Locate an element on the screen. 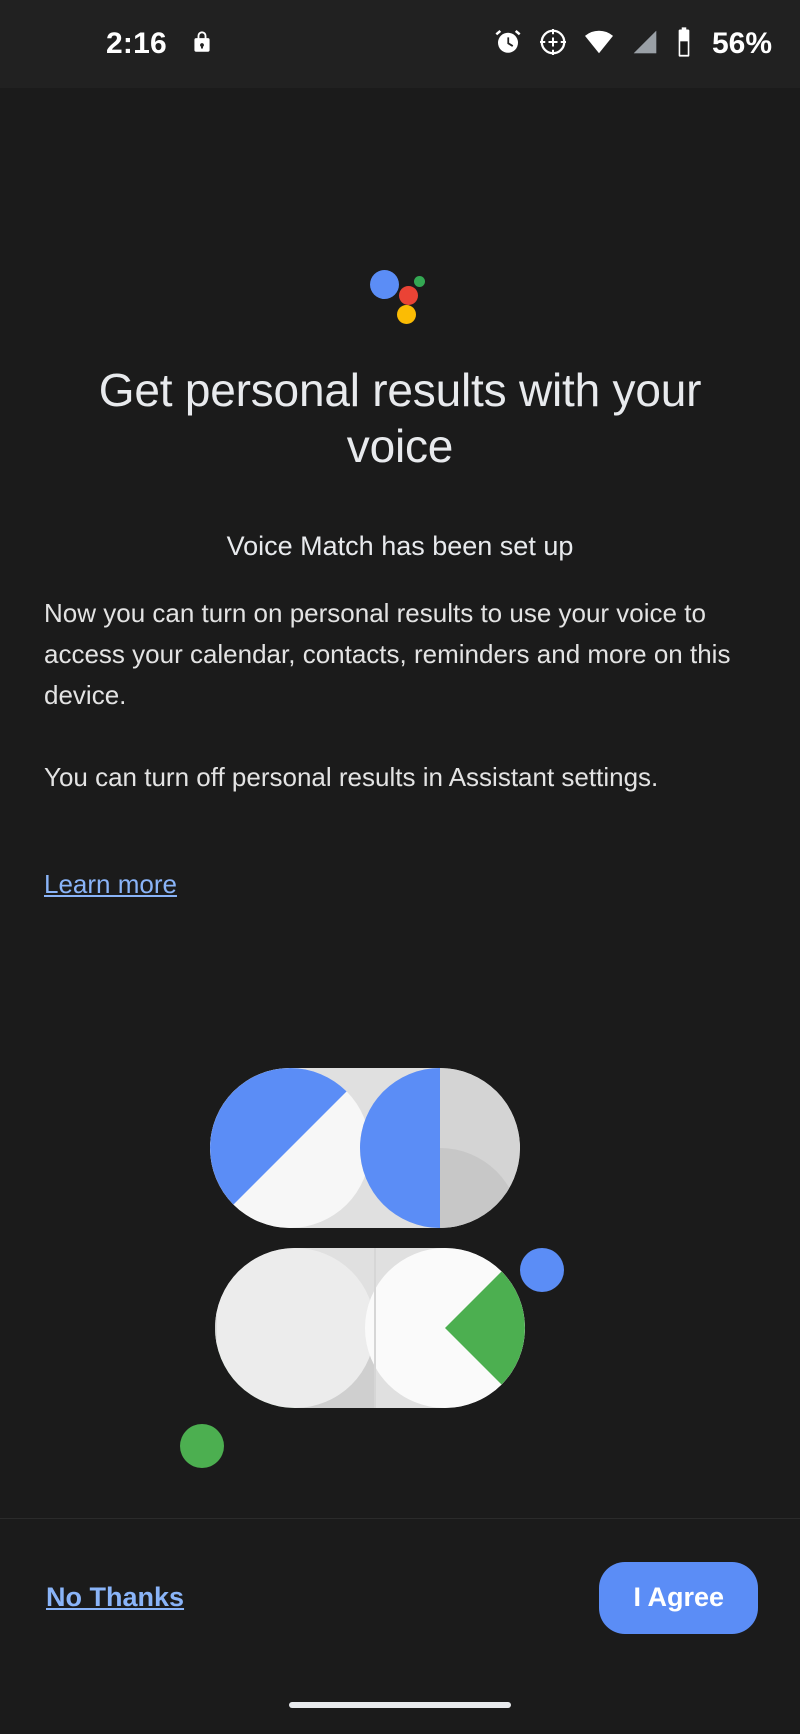  i-agree-button: I Agree is located at coordinates (678, 1597).